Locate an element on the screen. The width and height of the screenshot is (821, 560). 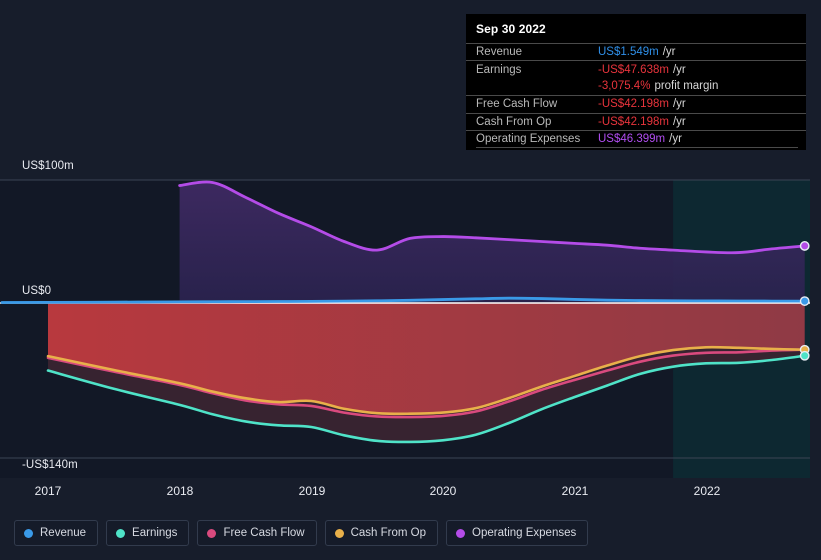
legend-item-cash-from-op: Cash From Op is located at coordinates (381, 533).